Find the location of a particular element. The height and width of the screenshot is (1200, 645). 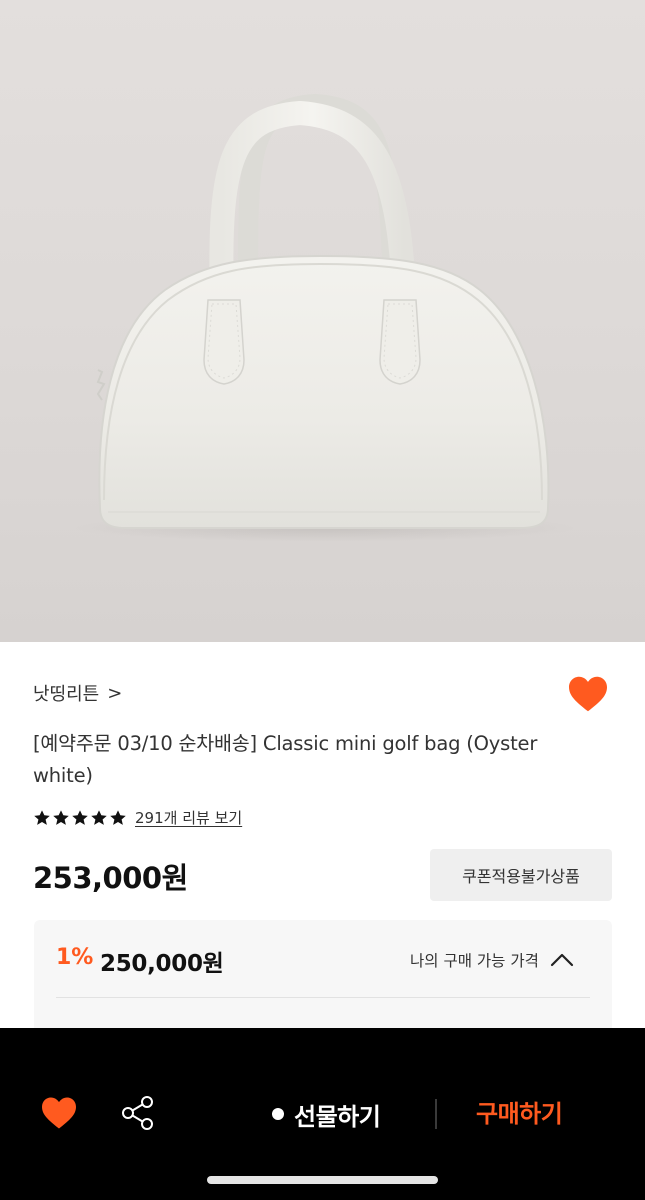

rating-row: 291개 리뷰 보기 is located at coordinates (137, 817).